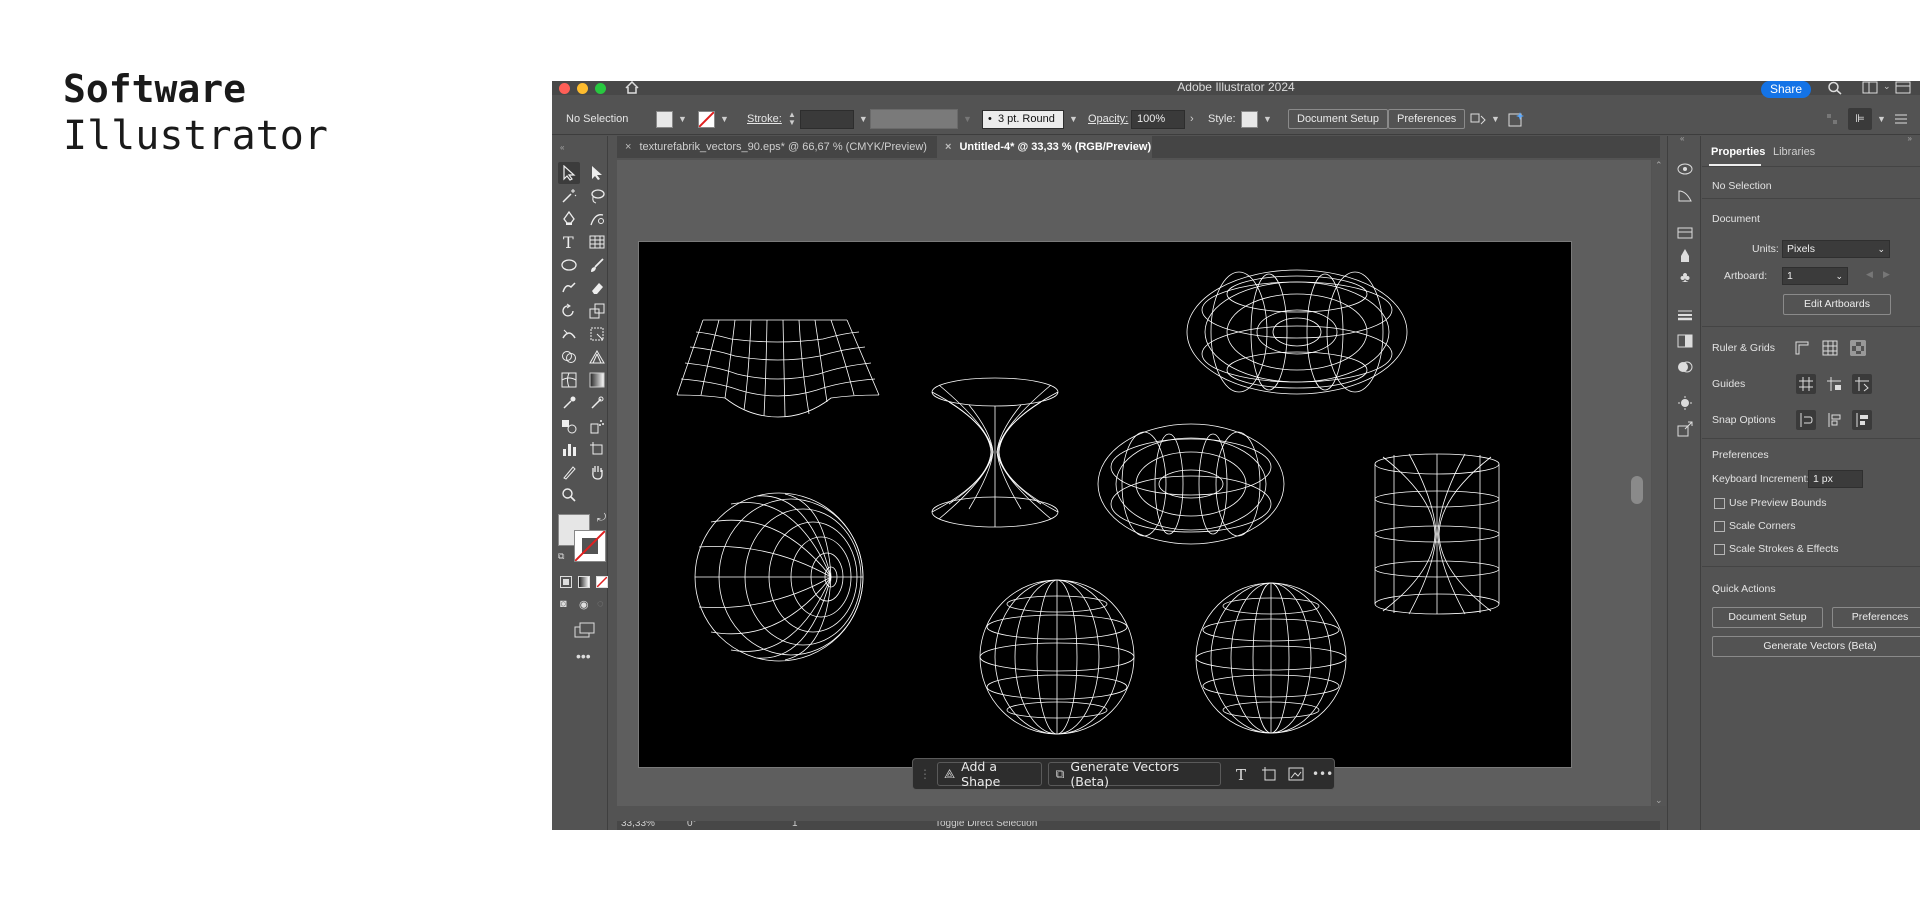 The width and height of the screenshot is (1920, 911). Describe the element at coordinates (597, 357) in the screenshot. I see `perspective-grid-icon` at that location.